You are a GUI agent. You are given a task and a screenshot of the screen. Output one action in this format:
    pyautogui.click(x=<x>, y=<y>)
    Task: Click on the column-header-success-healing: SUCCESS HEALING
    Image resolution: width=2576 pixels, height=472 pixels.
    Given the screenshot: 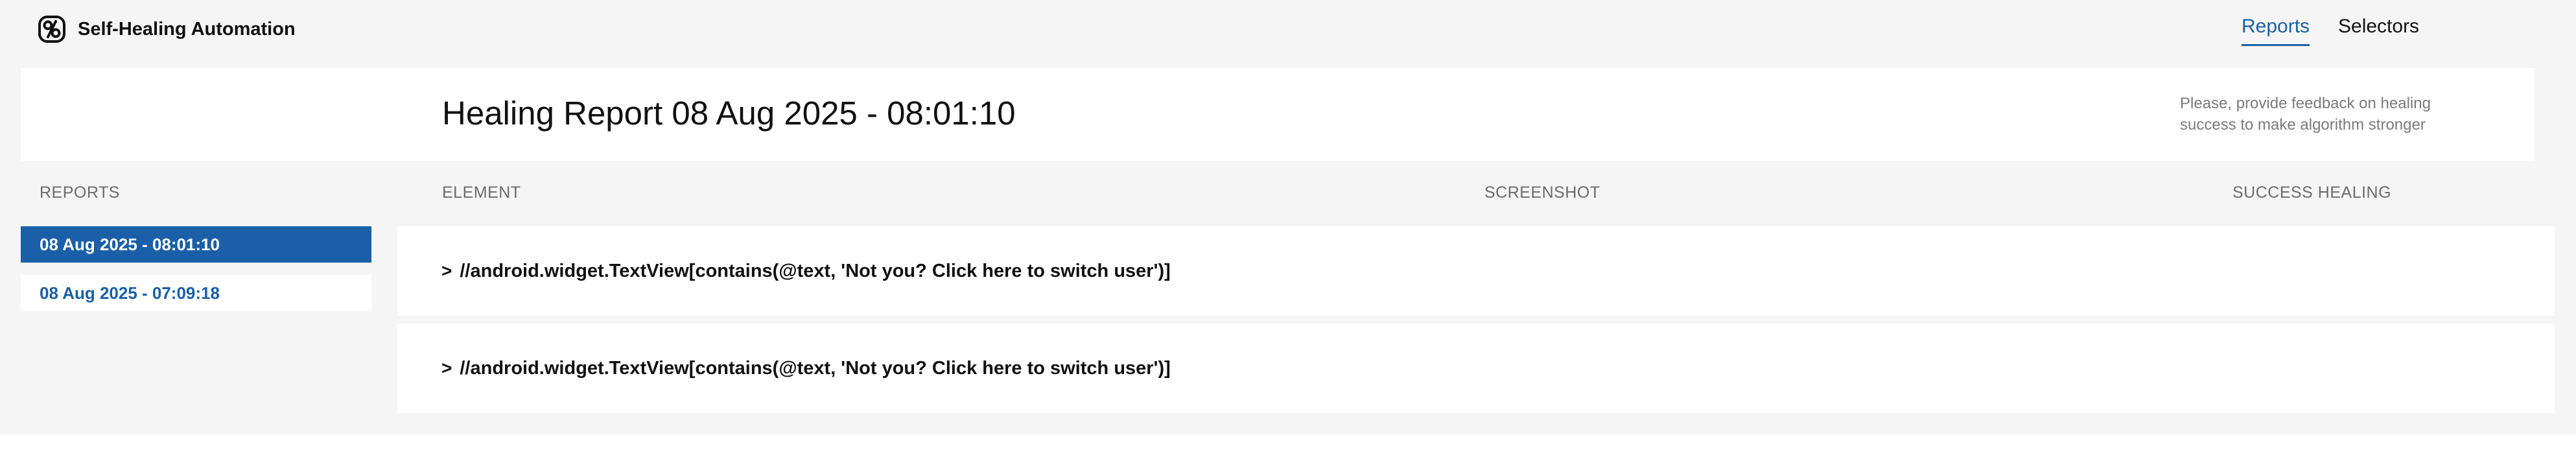 What is the action you would take?
    pyautogui.click(x=2312, y=193)
    